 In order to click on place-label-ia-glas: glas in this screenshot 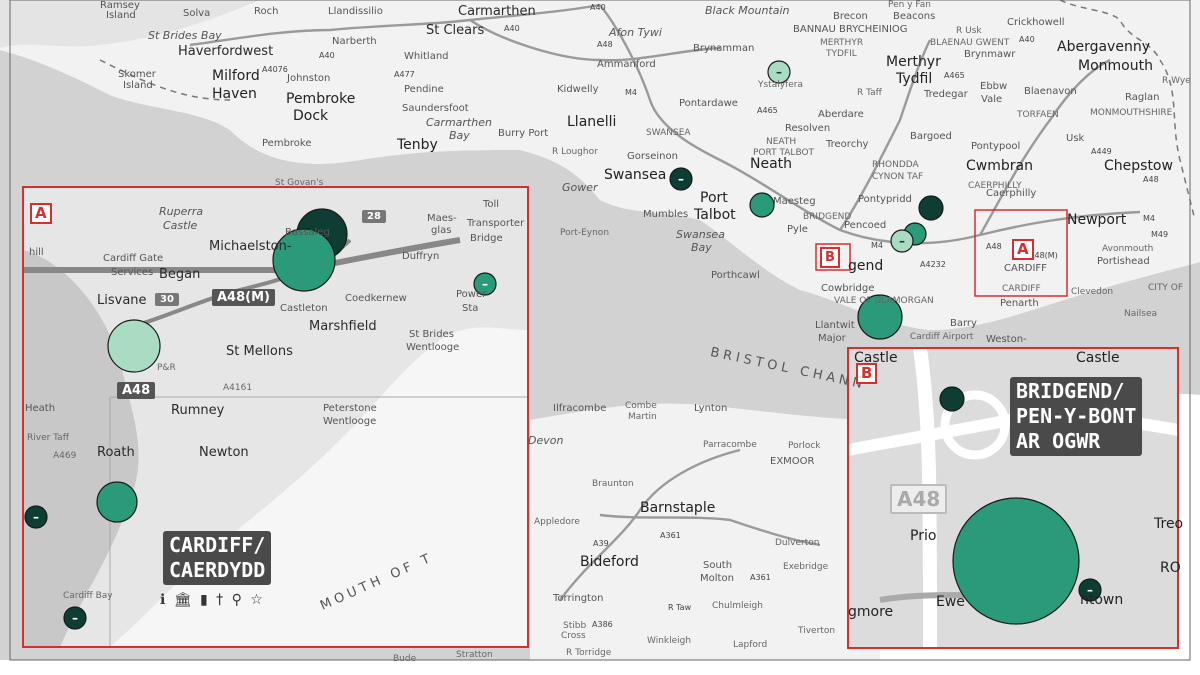, I will do `click(441, 230)`.